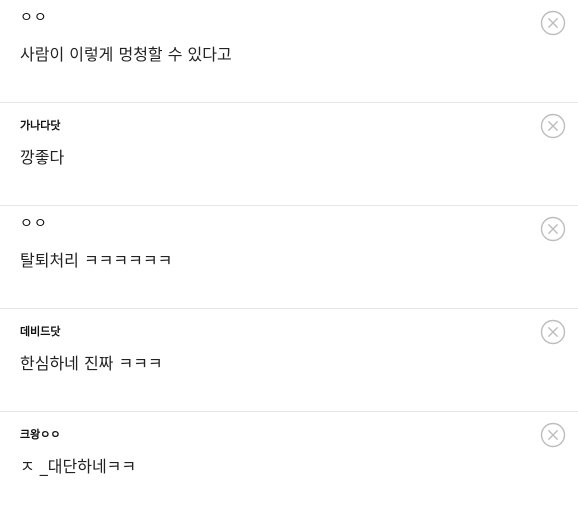  What do you see at coordinates (96, 260) in the screenshot?
I see `comment-text: 탈퇴처리 ㅋㅋㅋㅋㅋㅋ` at bounding box center [96, 260].